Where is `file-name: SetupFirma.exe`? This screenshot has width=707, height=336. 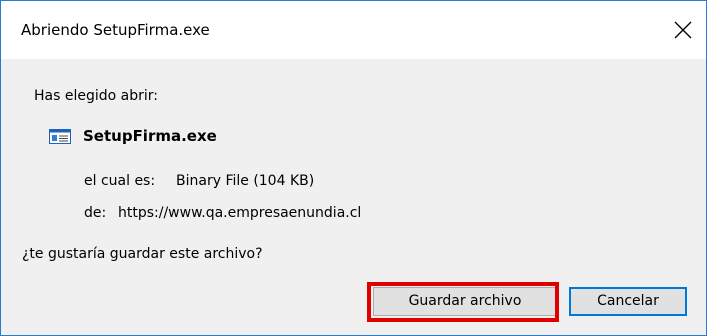
file-name: SetupFirma.exe is located at coordinates (150, 136).